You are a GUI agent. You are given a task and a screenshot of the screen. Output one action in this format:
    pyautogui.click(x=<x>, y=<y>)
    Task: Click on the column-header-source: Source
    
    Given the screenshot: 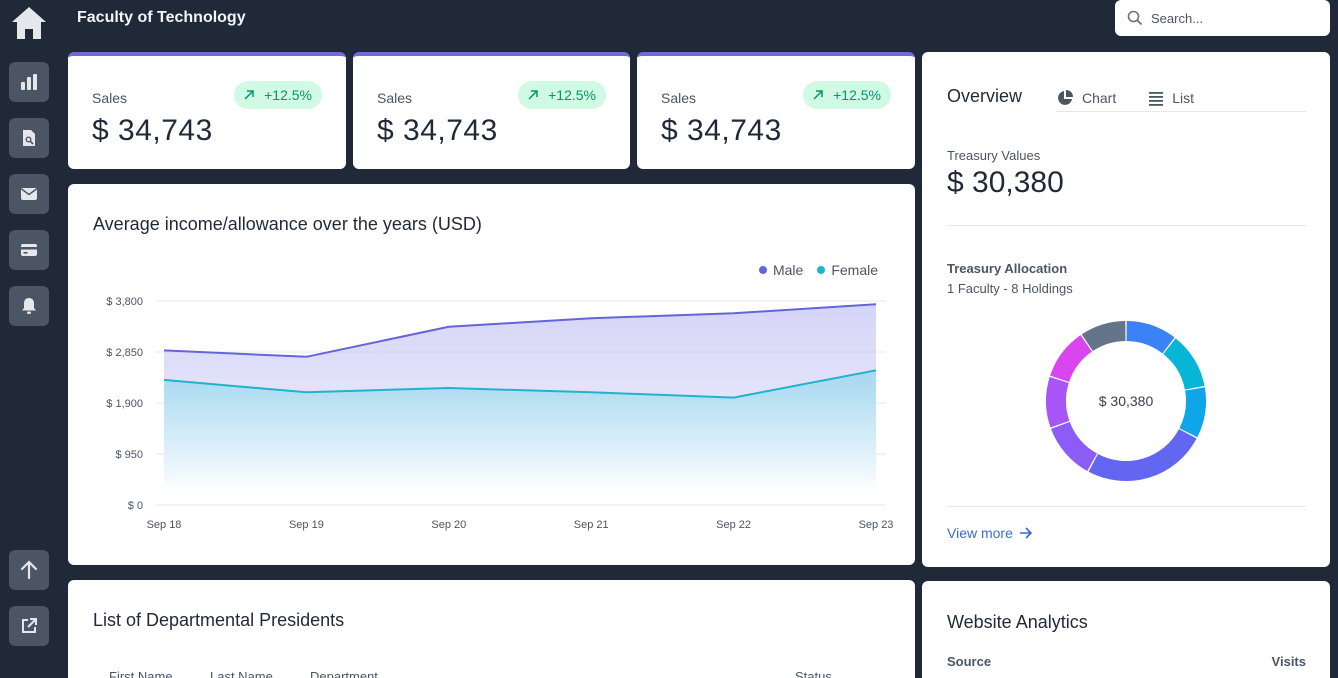 What is the action you would take?
    pyautogui.click(x=969, y=661)
    